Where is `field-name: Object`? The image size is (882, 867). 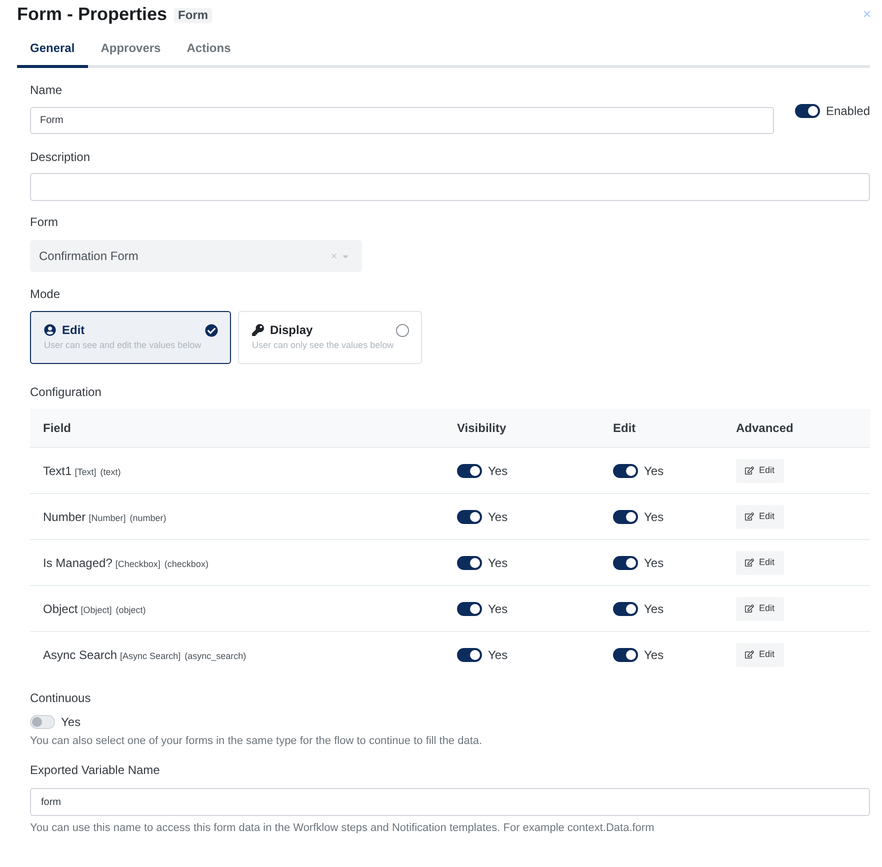 field-name: Object is located at coordinates (60, 609).